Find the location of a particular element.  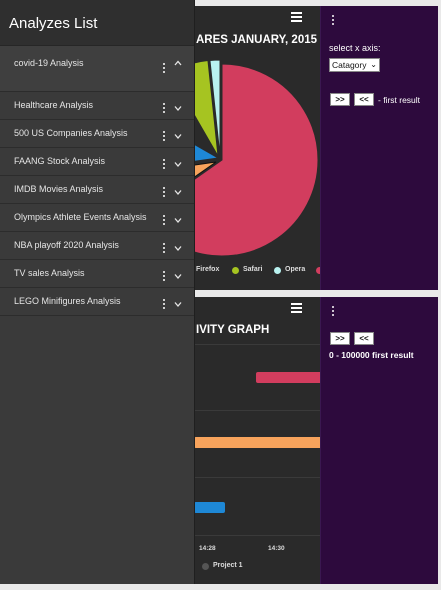

legend-project-dot is located at coordinates (205, 566).